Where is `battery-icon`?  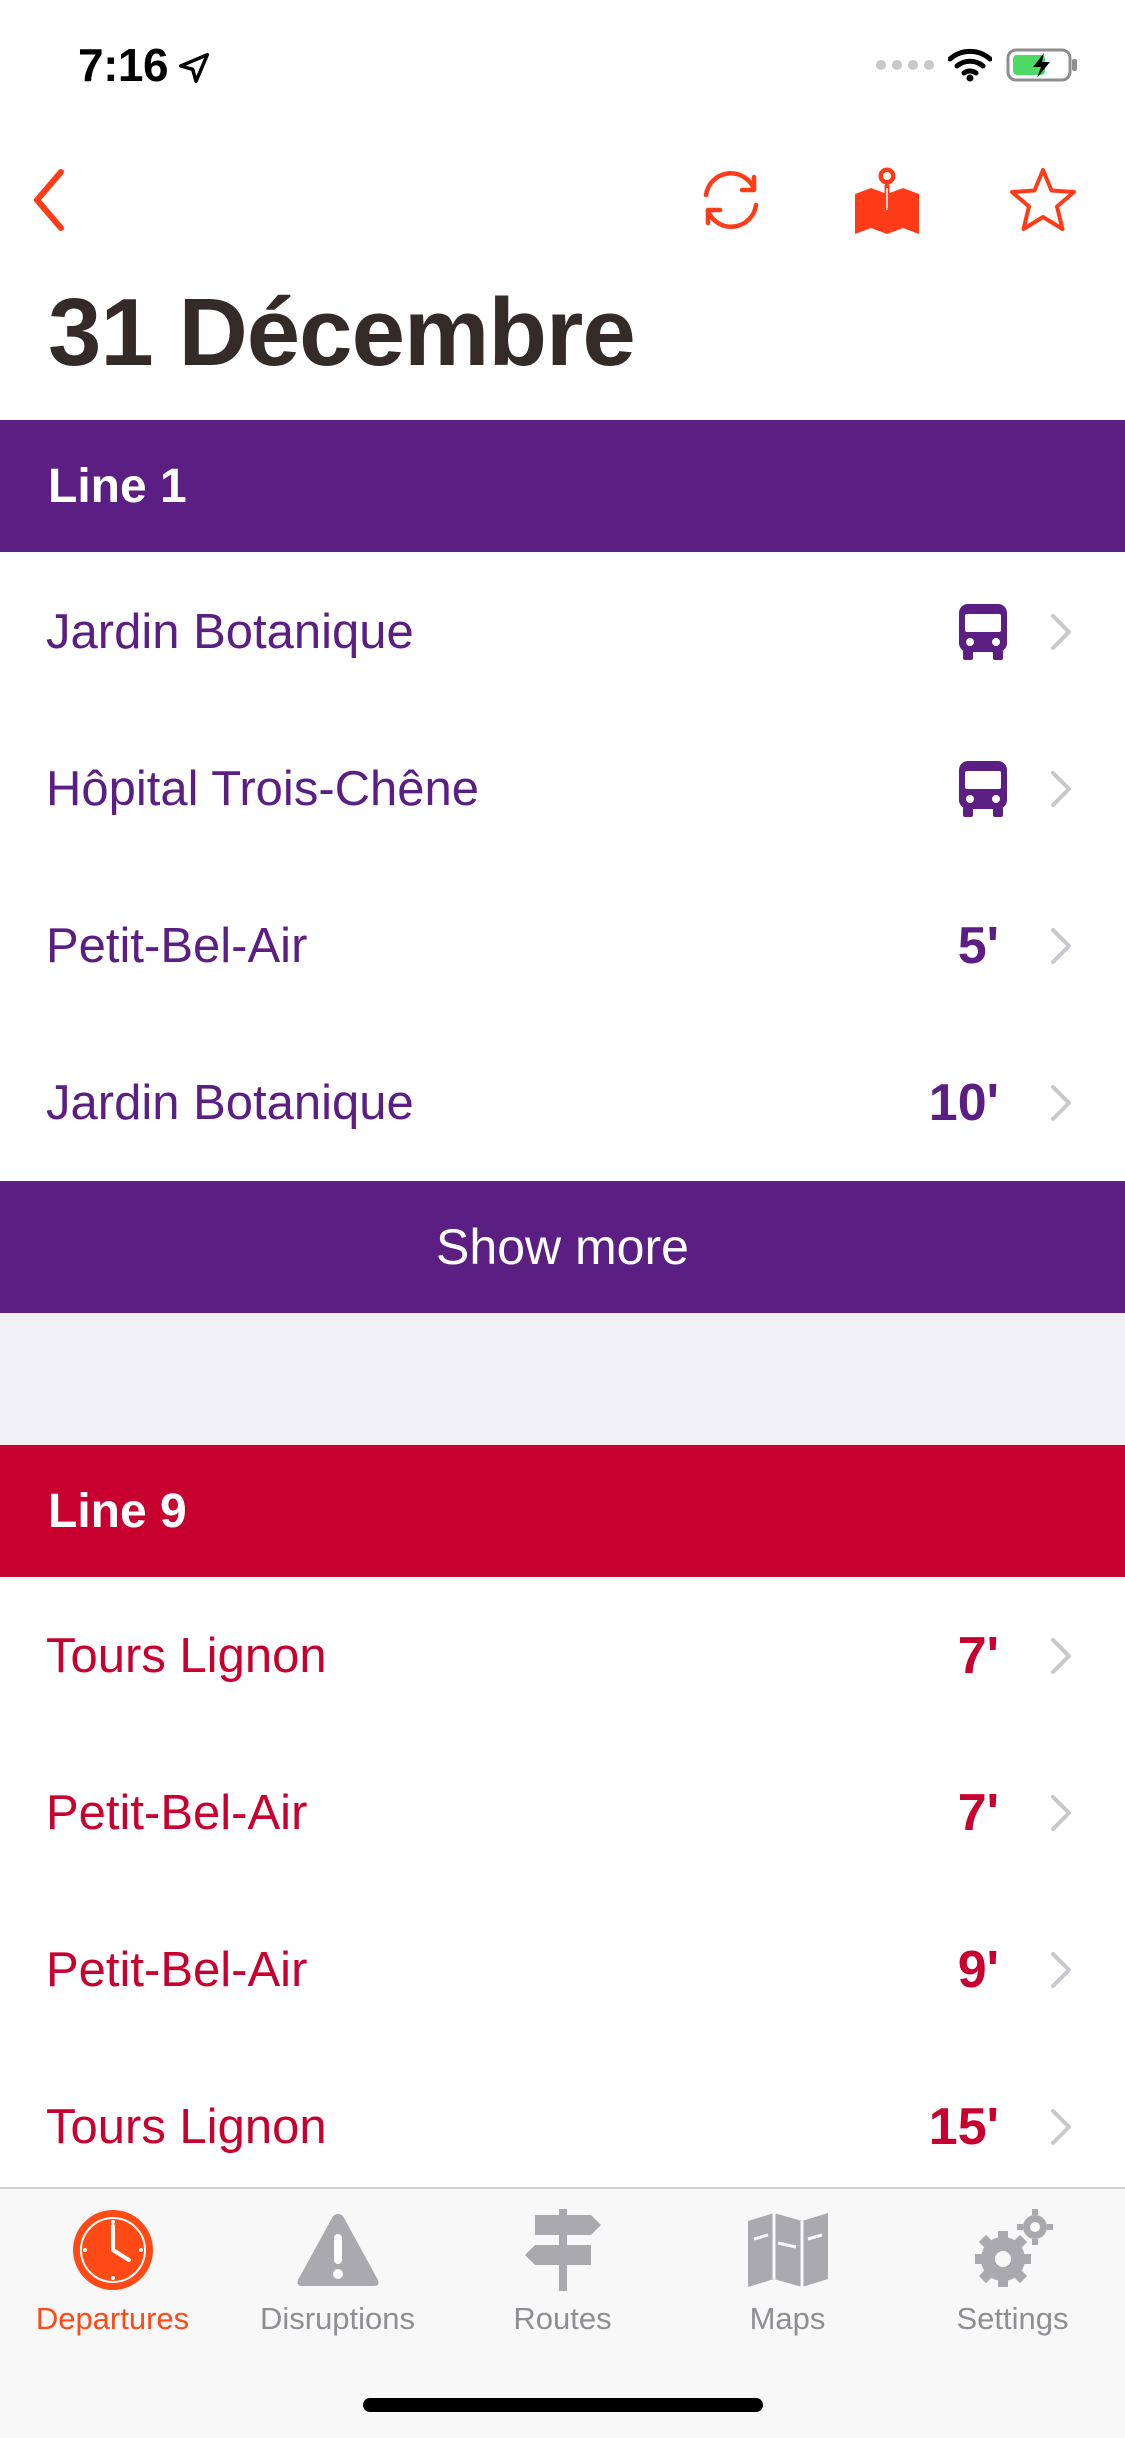
battery-icon is located at coordinates (1041, 65).